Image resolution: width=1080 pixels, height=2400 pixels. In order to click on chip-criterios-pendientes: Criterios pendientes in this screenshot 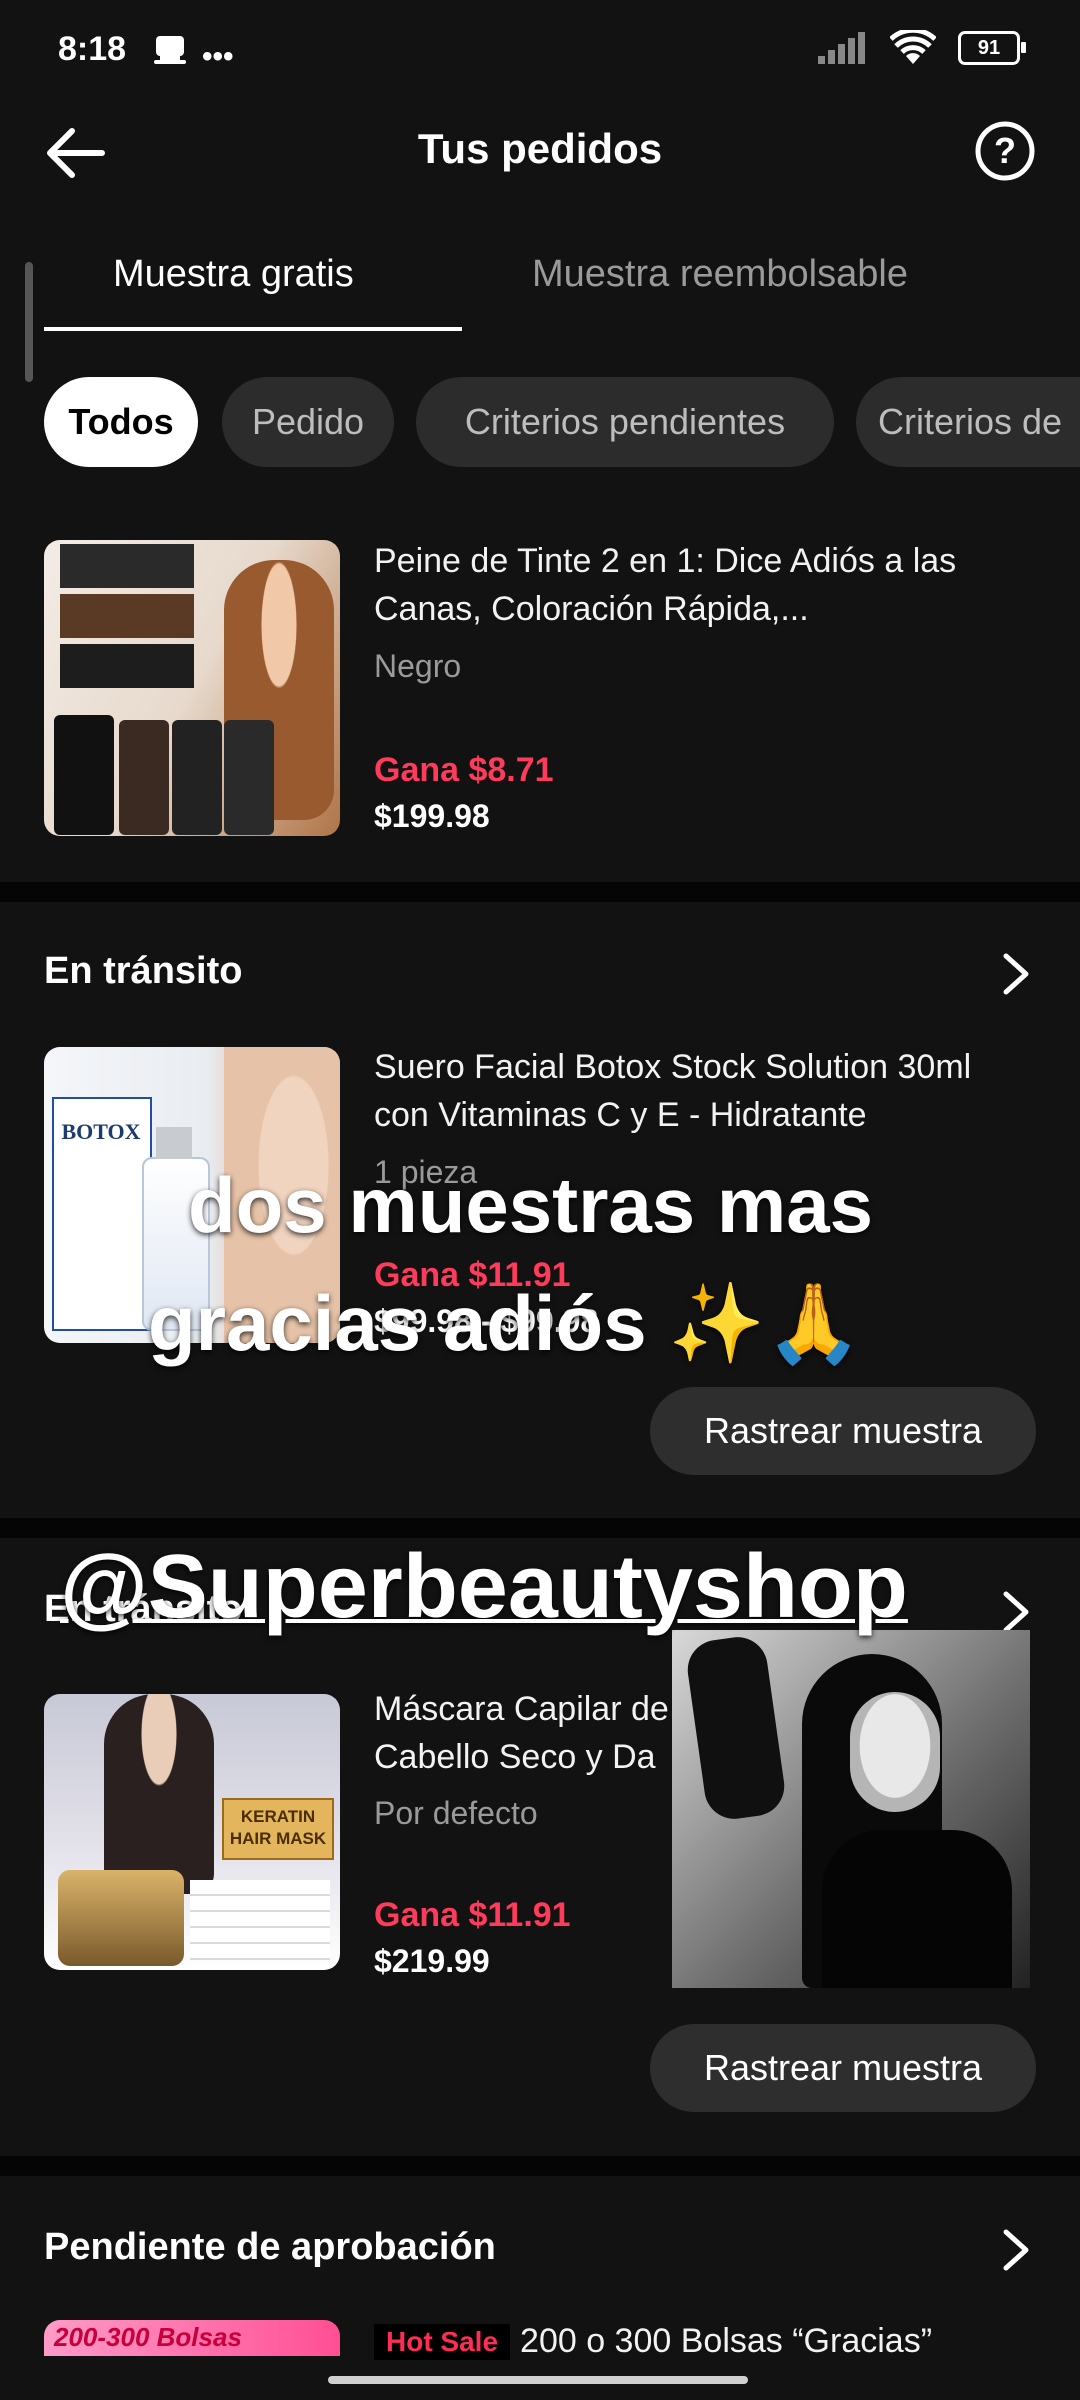, I will do `click(625, 422)`.